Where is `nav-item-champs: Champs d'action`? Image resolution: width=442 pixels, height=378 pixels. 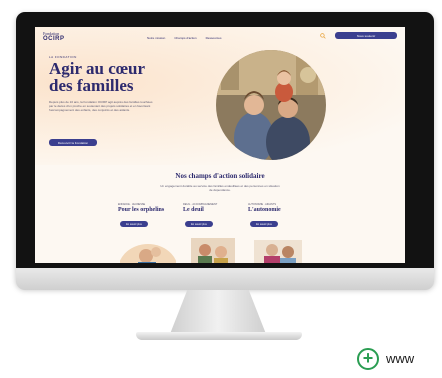 nav-item-champs: Champs d'action is located at coordinates (185, 38).